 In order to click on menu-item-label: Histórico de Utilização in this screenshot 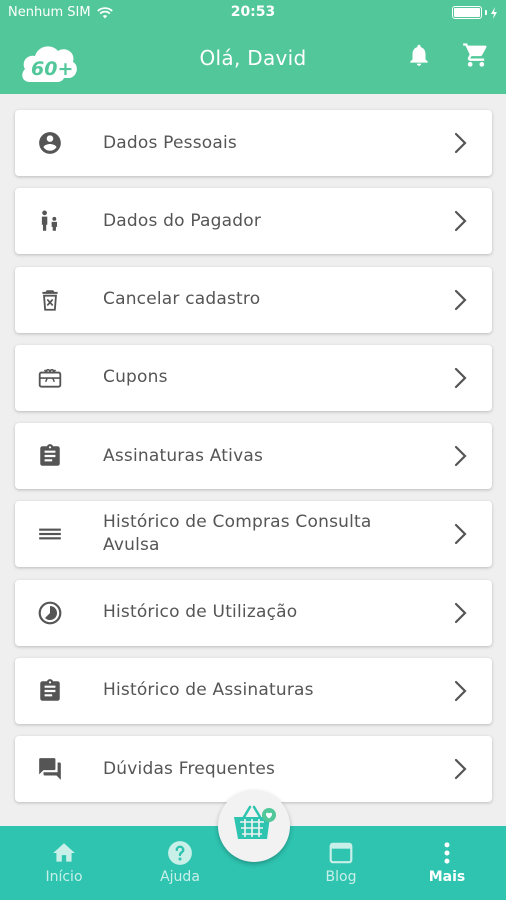, I will do `click(200, 612)`.